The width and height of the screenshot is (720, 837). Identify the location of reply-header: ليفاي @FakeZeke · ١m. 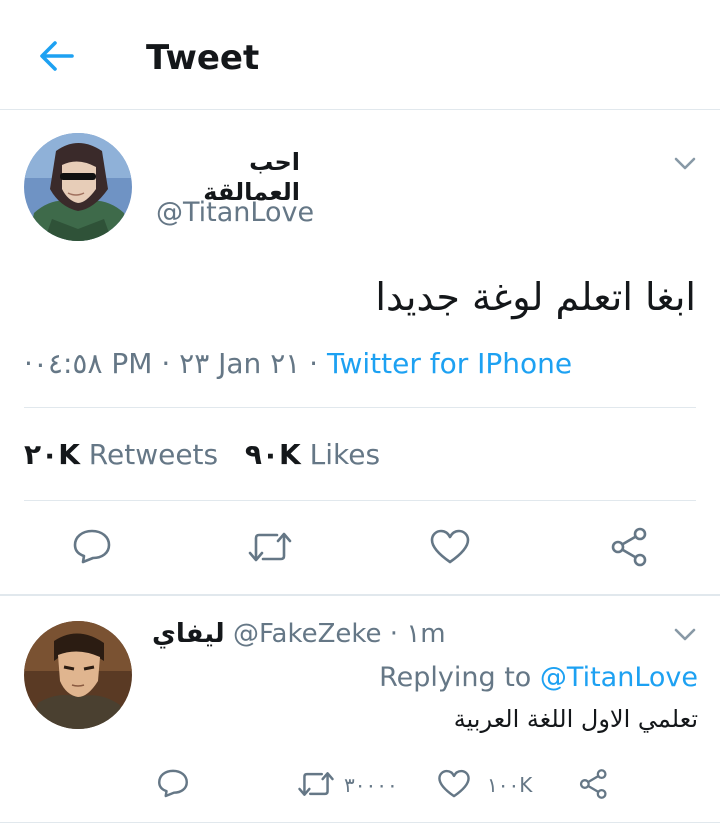
(299, 634).